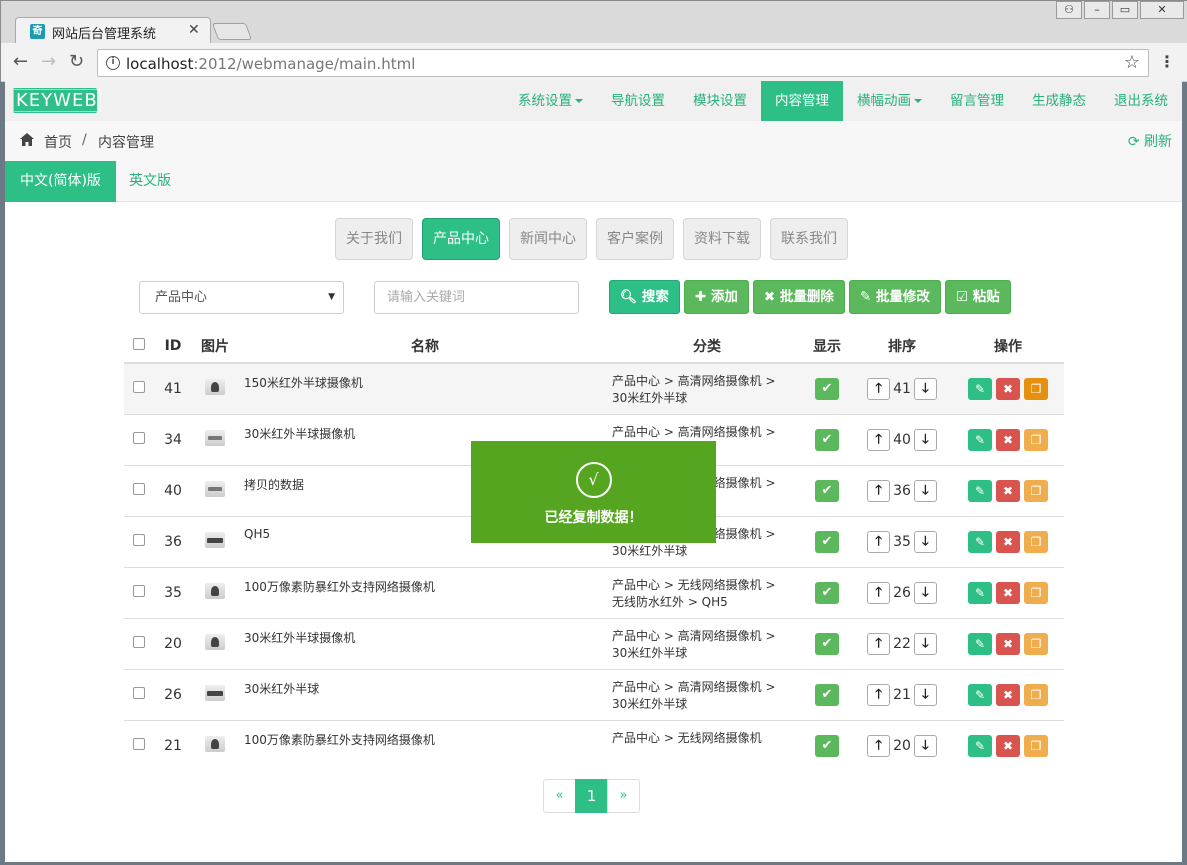 Image resolution: width=1187 pixels, height=865 pixels. I want to click on tab-close-icon: ✕, so click(194, 30).